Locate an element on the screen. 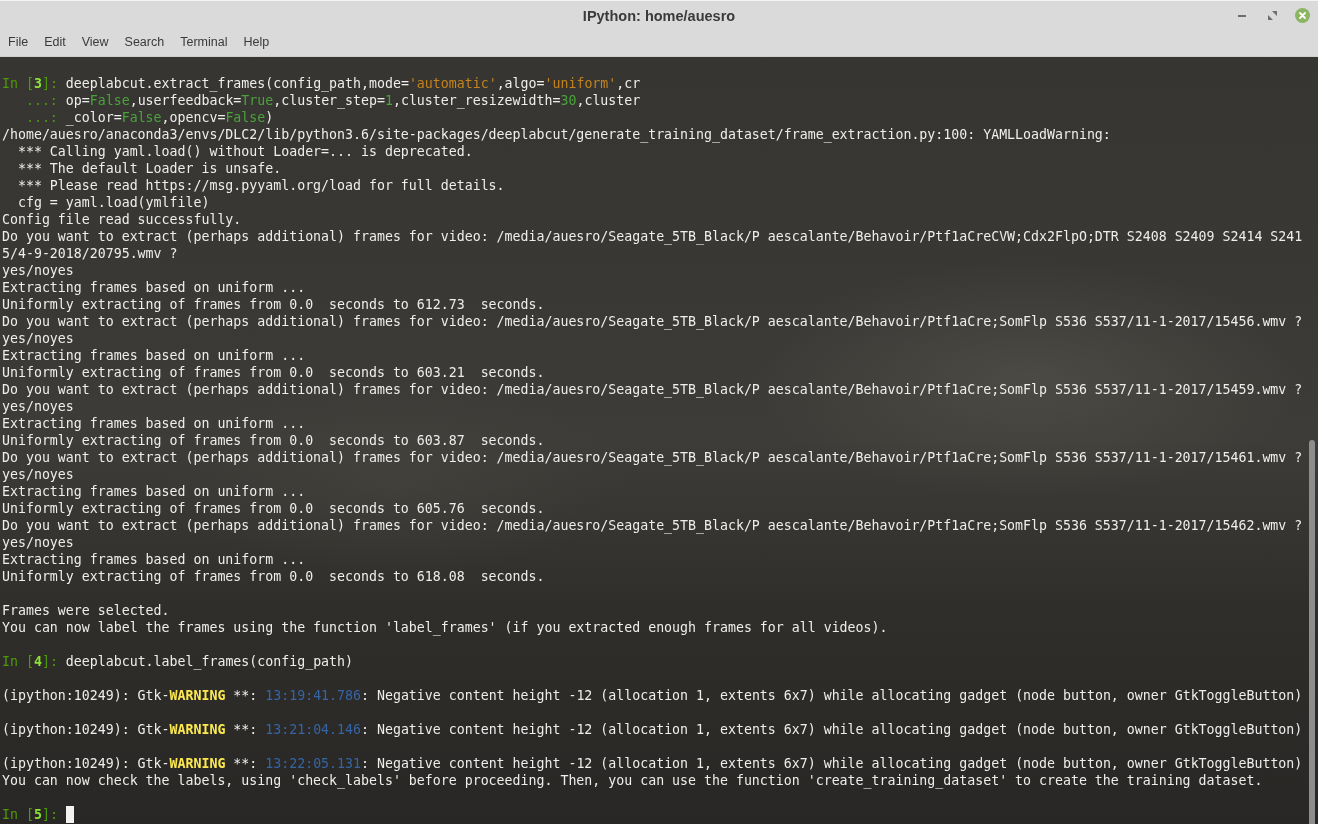  maximize-icon is located at coordinates (1272, 15).